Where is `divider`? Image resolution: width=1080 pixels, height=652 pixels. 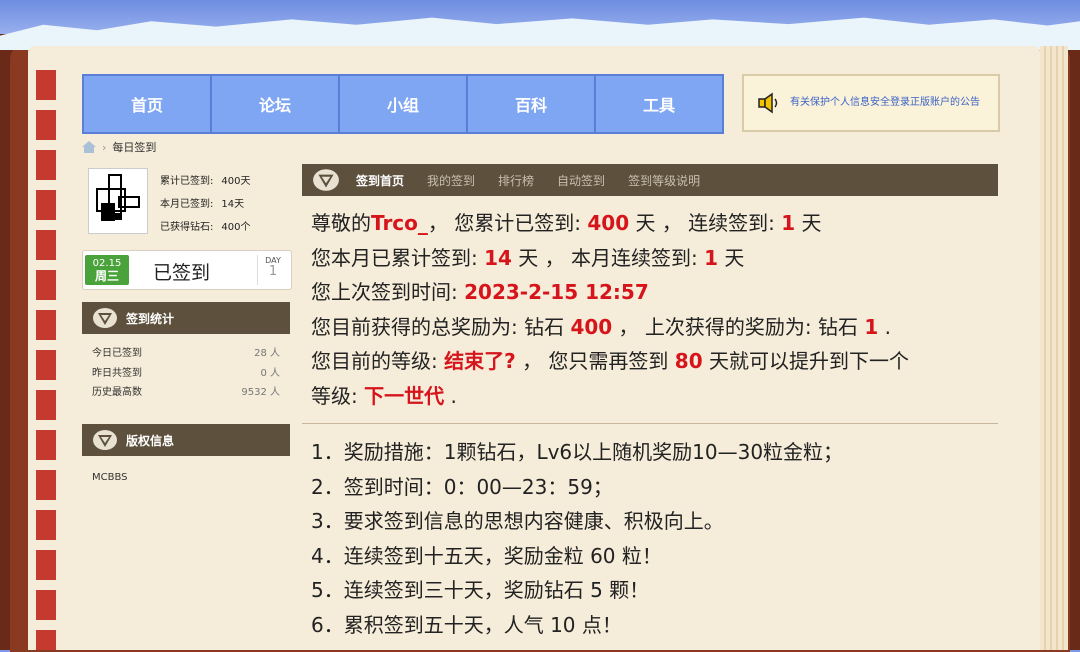 divider is located at coordinates (650, 423).